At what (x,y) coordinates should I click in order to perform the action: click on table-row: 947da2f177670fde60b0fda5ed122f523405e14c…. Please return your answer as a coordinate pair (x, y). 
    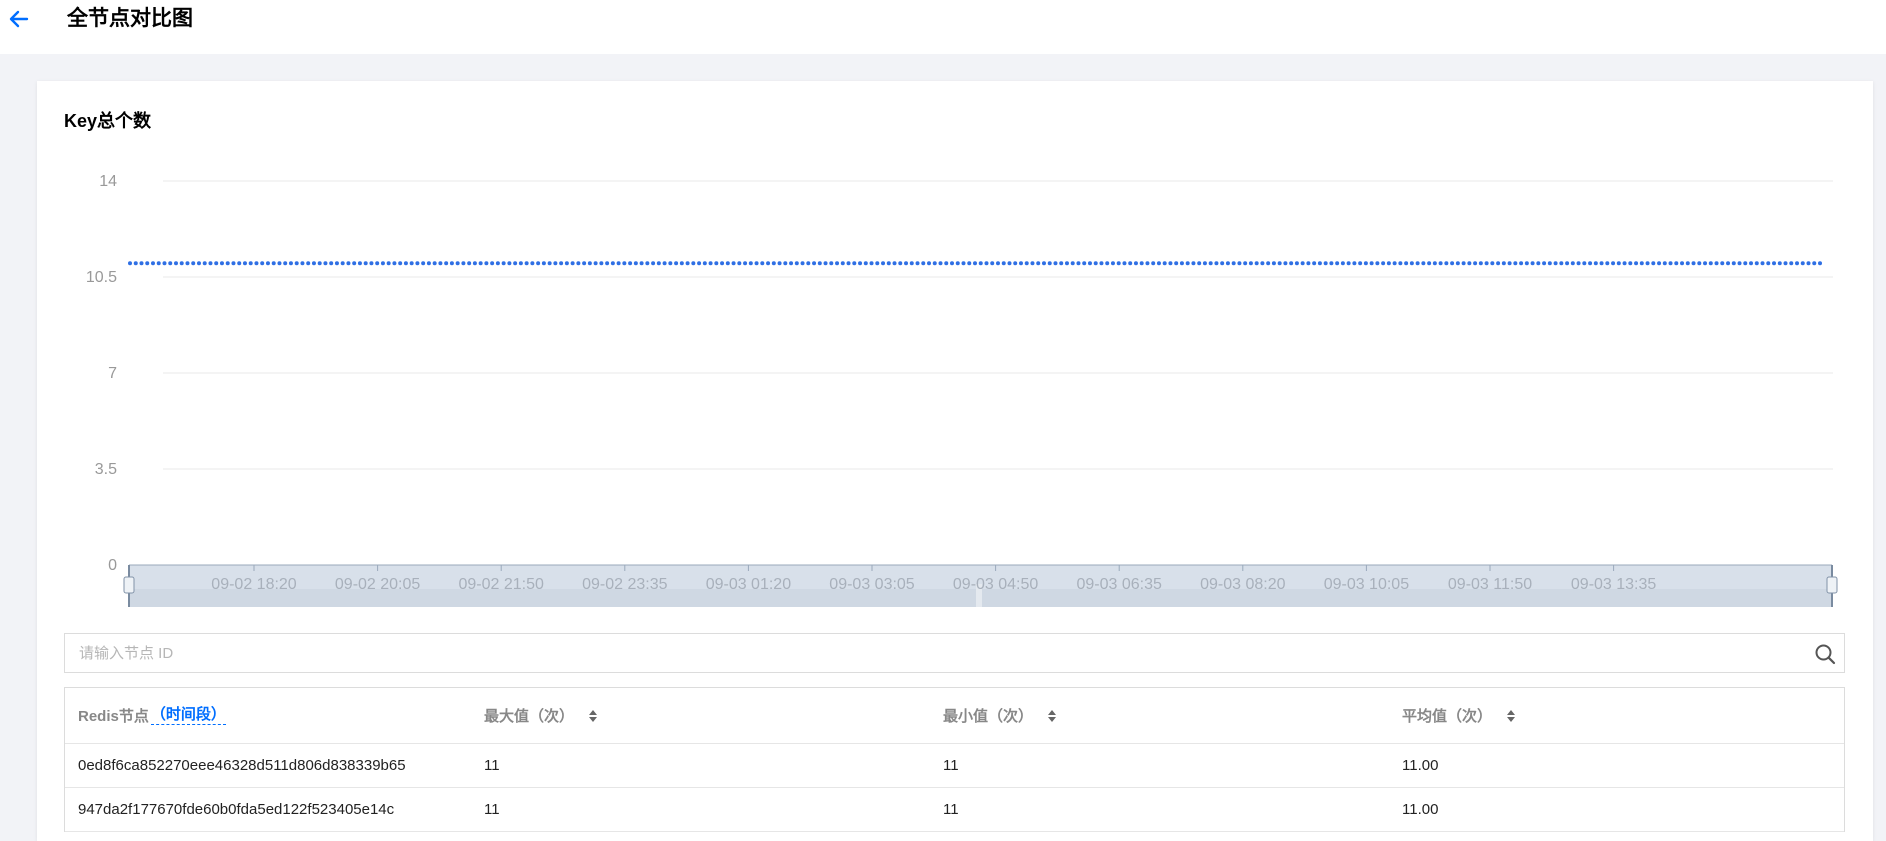
    Looking at the image, I should click on (954, 810).